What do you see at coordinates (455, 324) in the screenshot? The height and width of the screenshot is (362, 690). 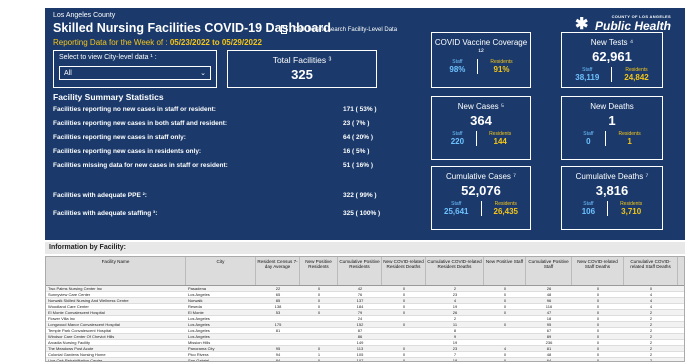 I see `table-cell: 11` at bounding box center [455, 324].